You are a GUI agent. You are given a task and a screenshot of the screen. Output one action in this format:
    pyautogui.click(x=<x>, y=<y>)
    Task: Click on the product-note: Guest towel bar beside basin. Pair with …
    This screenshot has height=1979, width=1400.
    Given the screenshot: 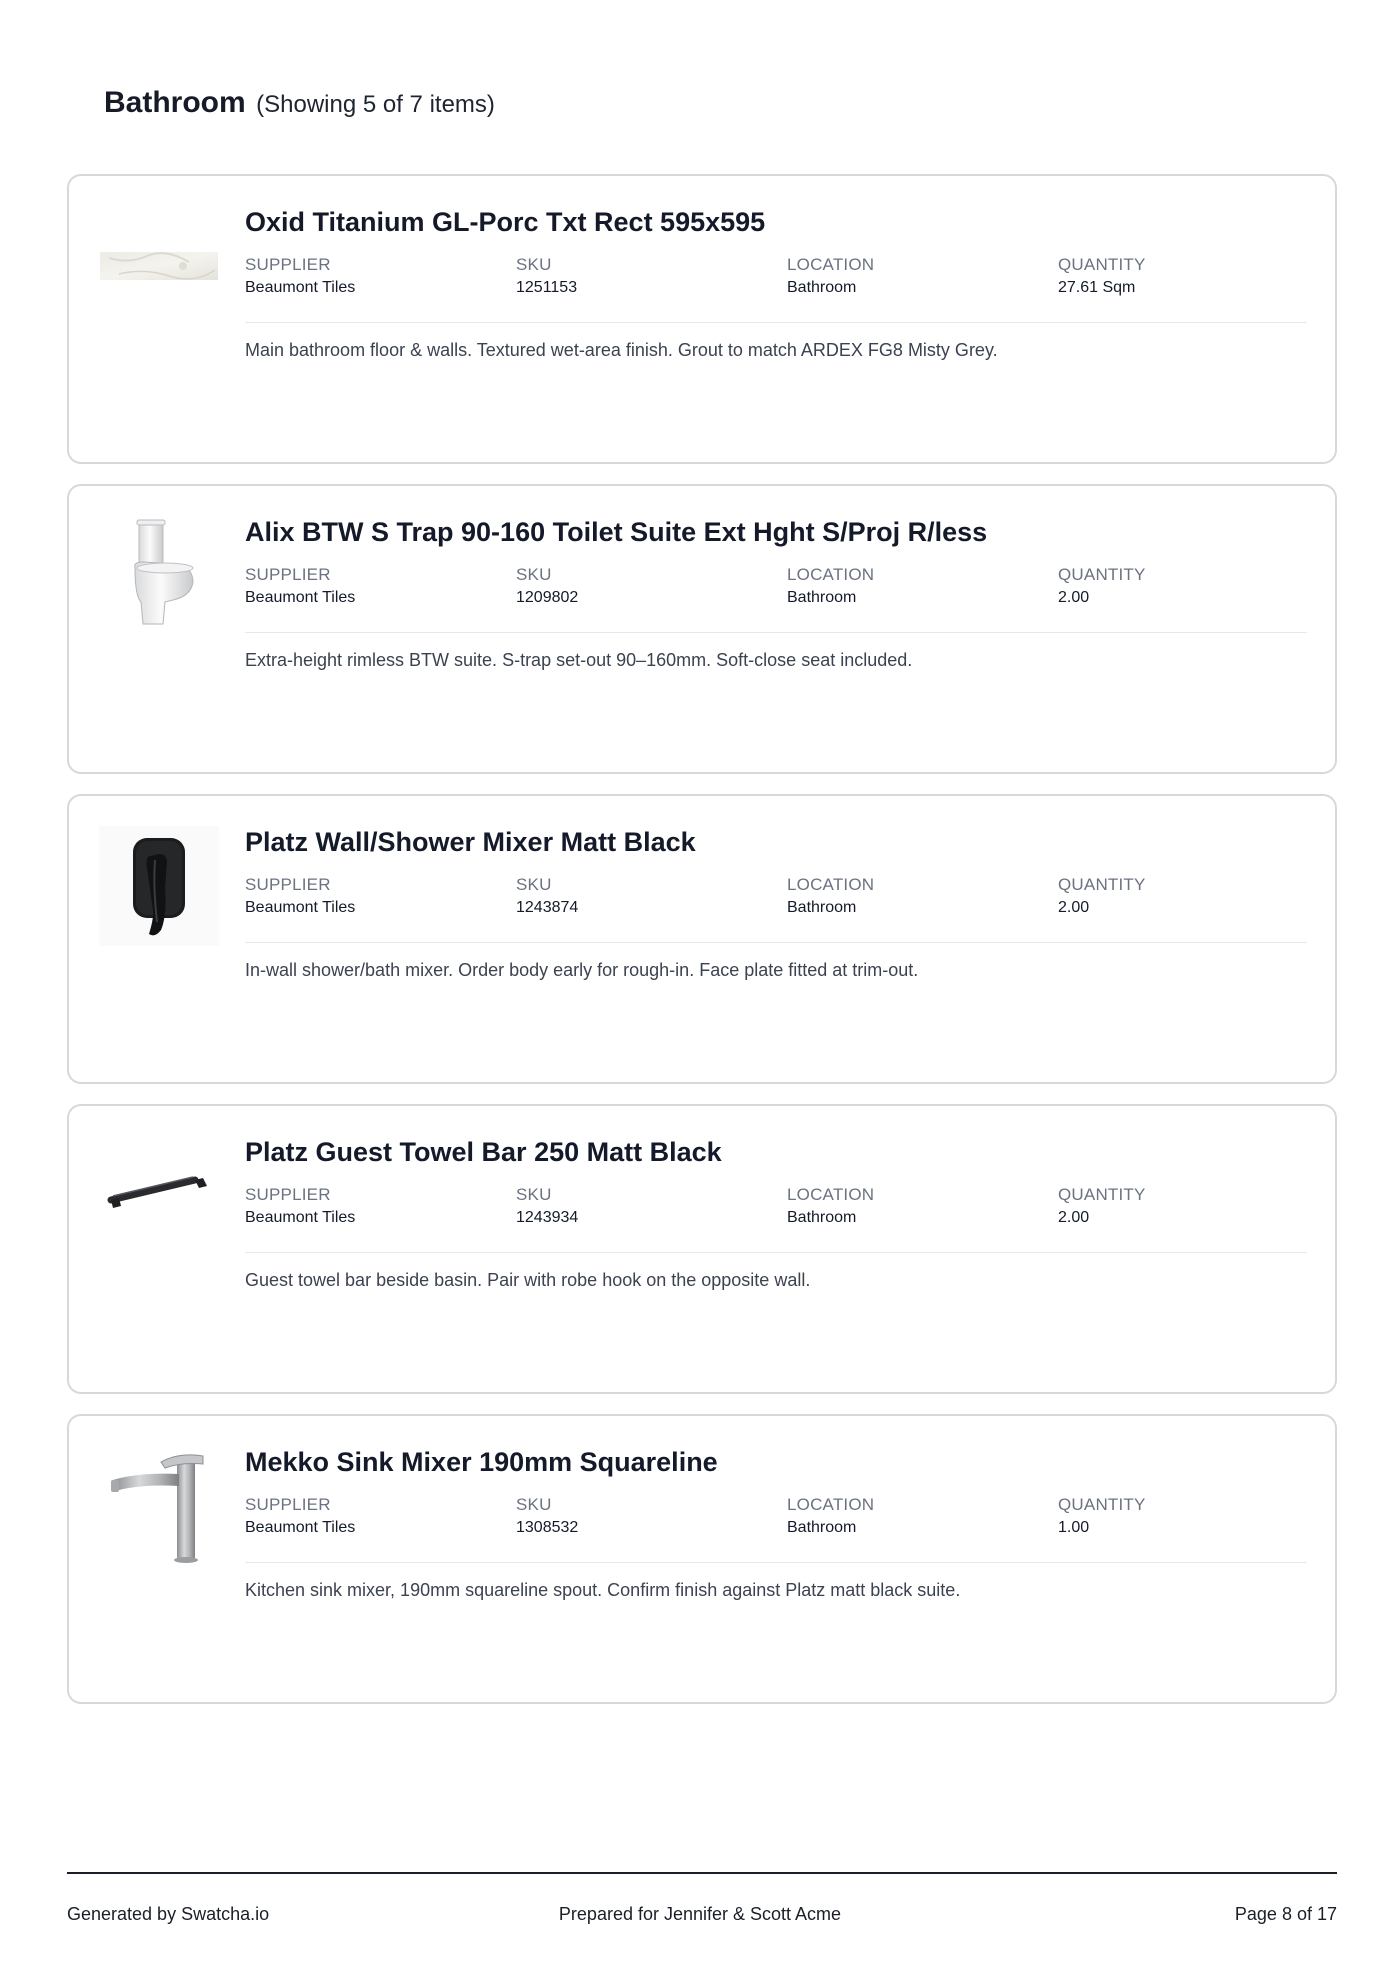 What is the action you would take?
    pyautogui.click(x=528, y=1280)
    